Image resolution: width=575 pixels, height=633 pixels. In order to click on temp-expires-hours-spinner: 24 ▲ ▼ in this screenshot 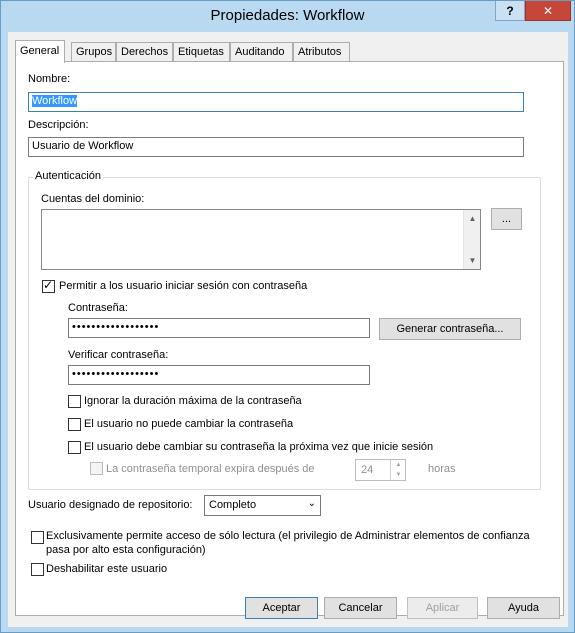, I will do `click(380, 470)`.